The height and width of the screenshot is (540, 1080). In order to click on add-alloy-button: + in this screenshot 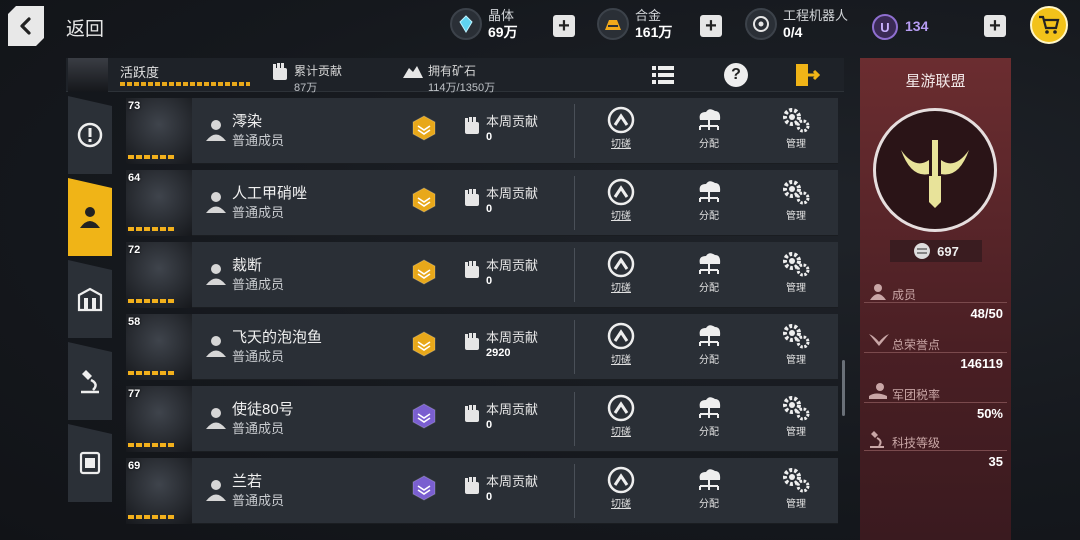, I will do `click(711, 26)`.